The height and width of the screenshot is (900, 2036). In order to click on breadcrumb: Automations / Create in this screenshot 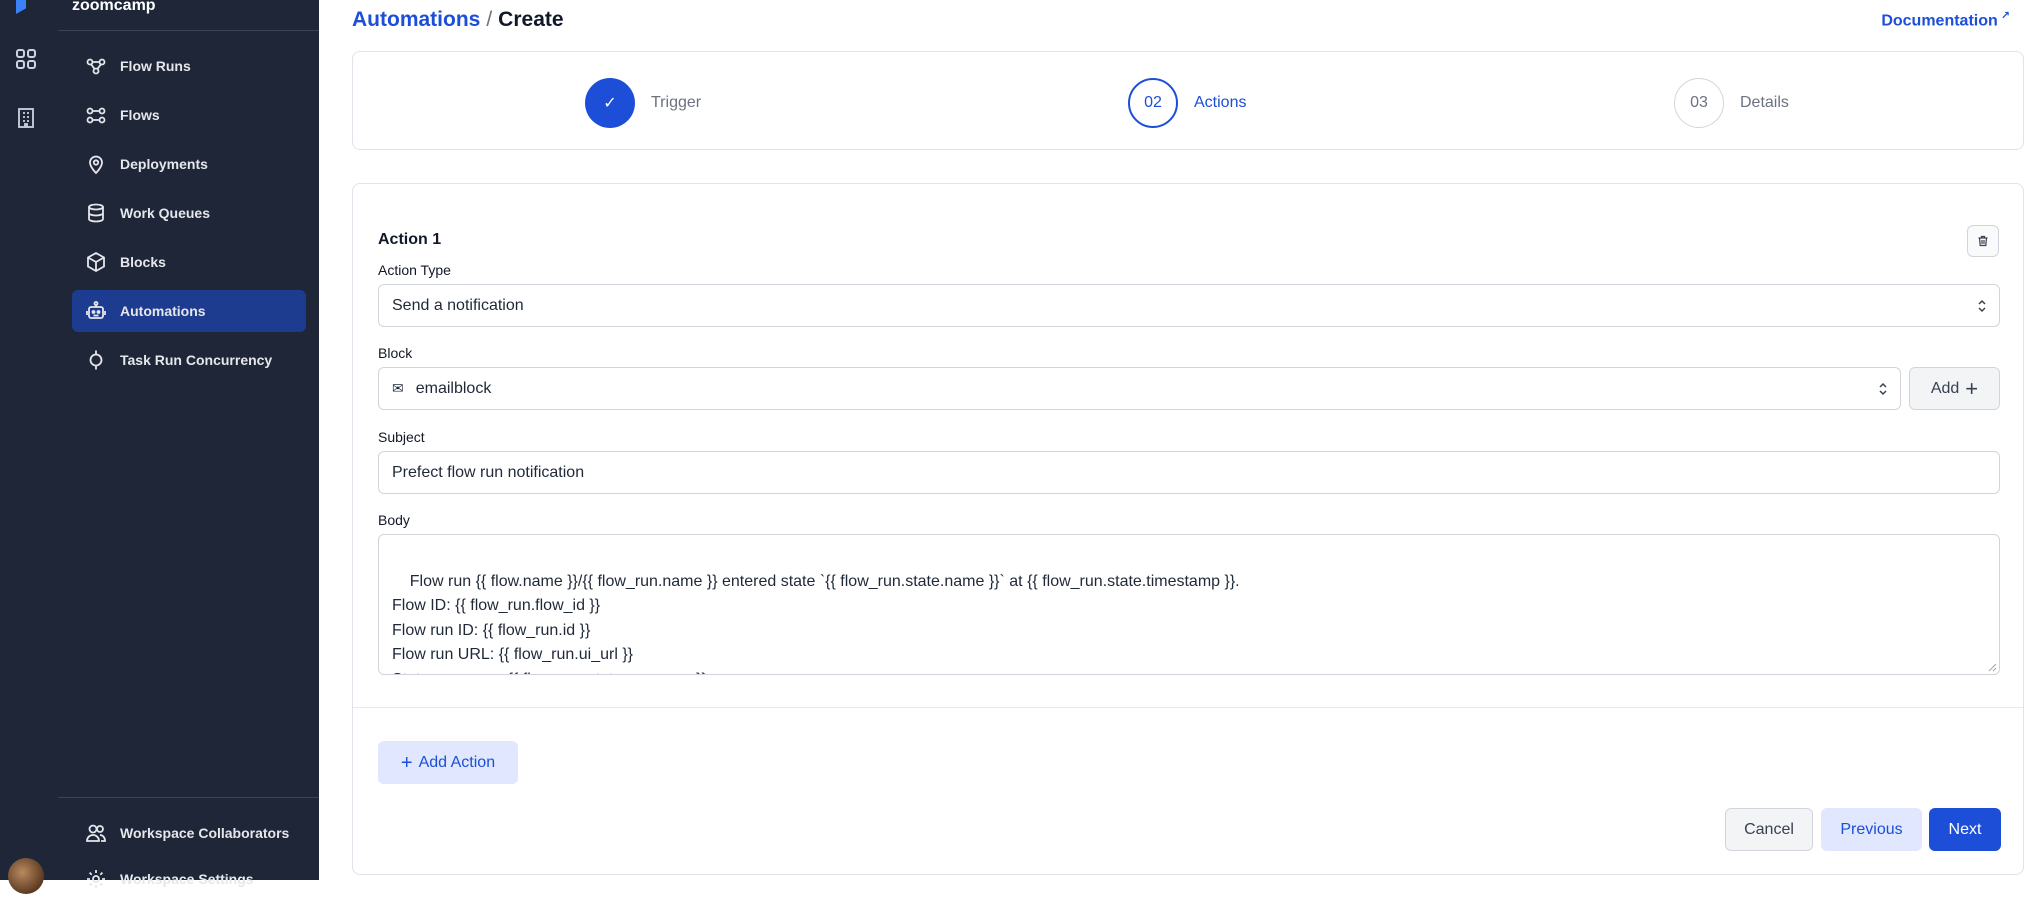, I will do `click(458, 20)`.